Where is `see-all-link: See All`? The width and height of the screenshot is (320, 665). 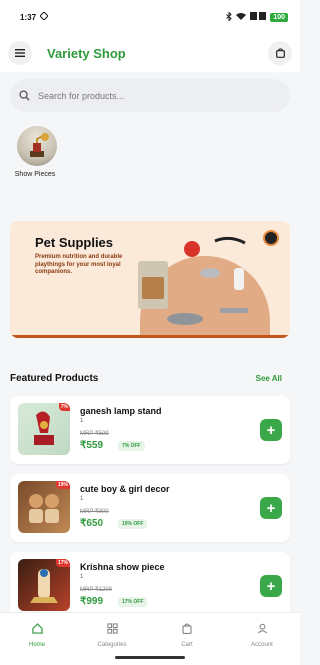
see-all-link: See All is located at coordinates (269, 378).